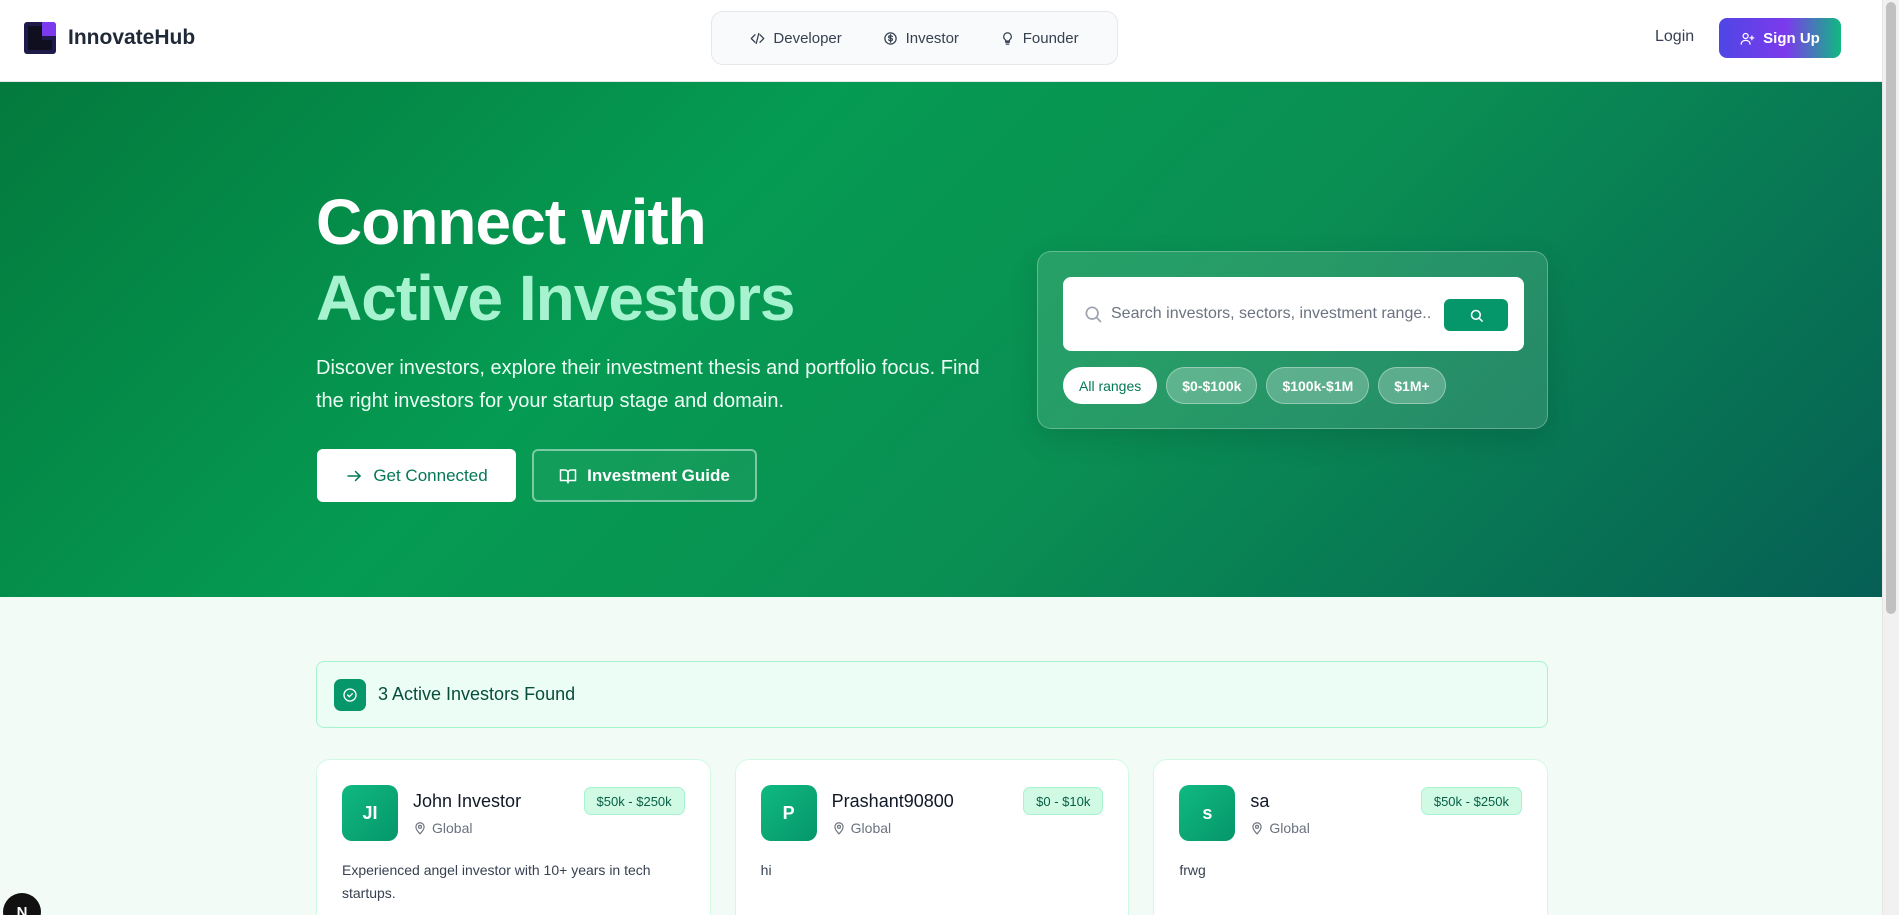 The height and width of the screenshot is (915, 1899). What do you see at coordinates (477, 694) in the screenshot?
I see `results-count: 3 Active Investors Found` at bounding box center [477, 694].